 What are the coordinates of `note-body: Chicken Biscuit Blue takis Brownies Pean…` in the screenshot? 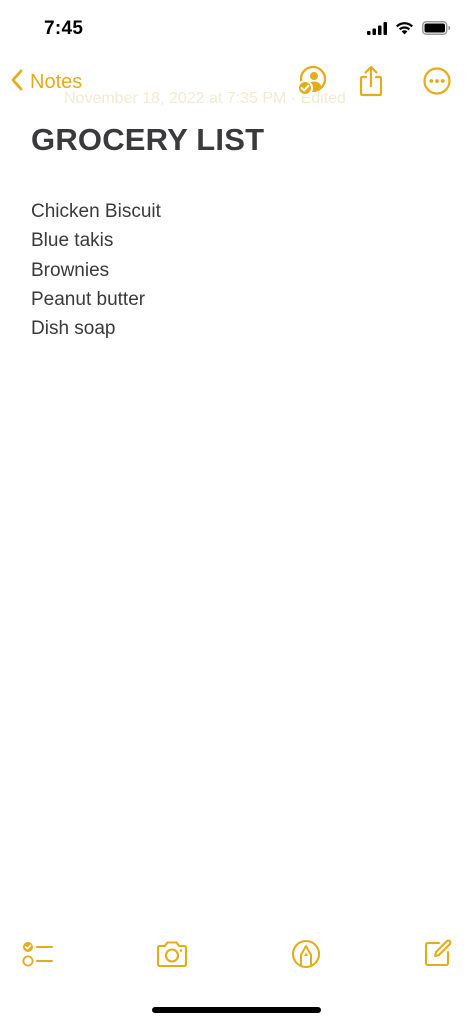 It's located at (96, 270).